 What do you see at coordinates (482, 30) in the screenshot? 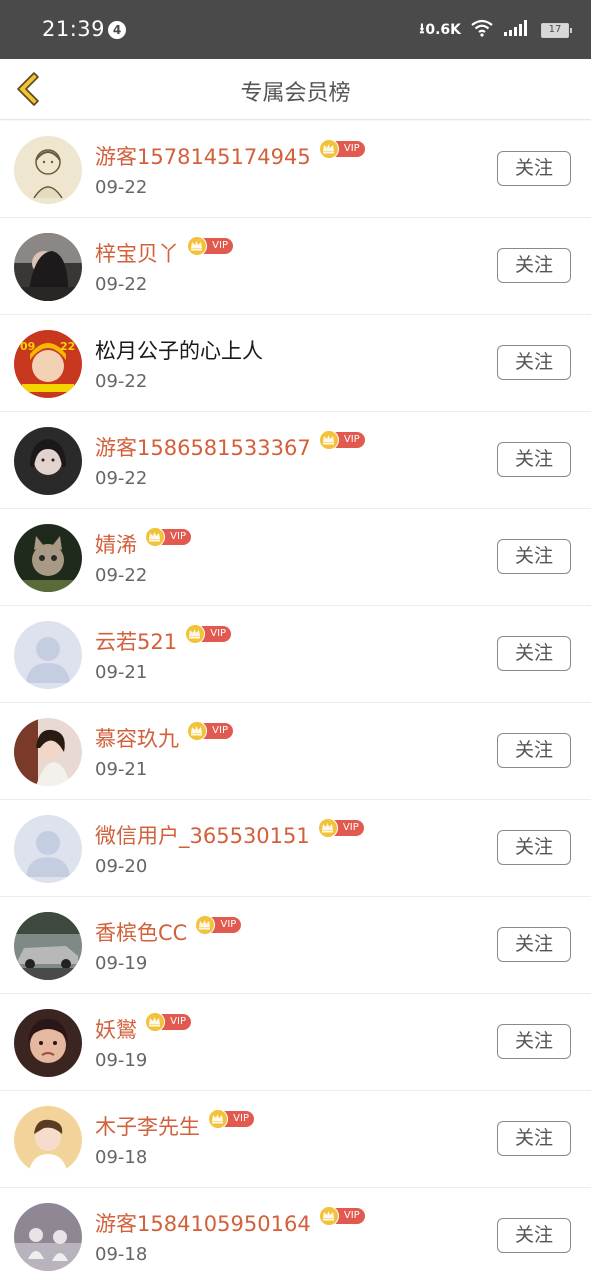
I see `wifi-icon` at bounding box center [482, 30].